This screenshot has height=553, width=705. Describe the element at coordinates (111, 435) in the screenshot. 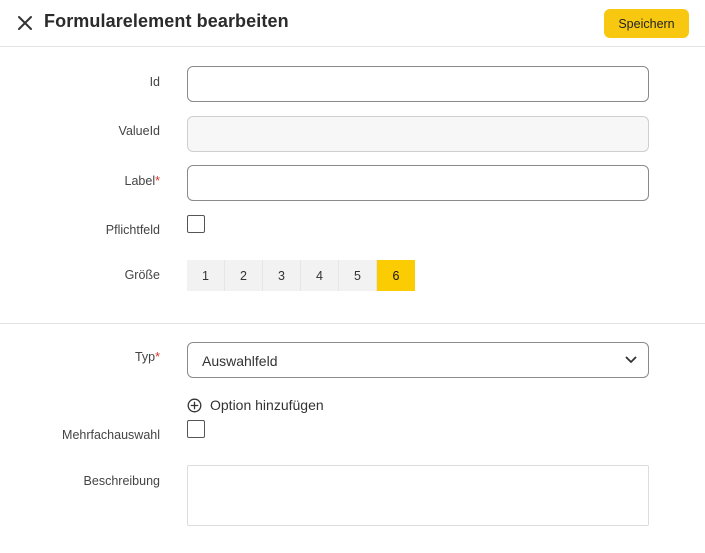

I see `multi-select-label: Mehrfachauswahl` at that location.